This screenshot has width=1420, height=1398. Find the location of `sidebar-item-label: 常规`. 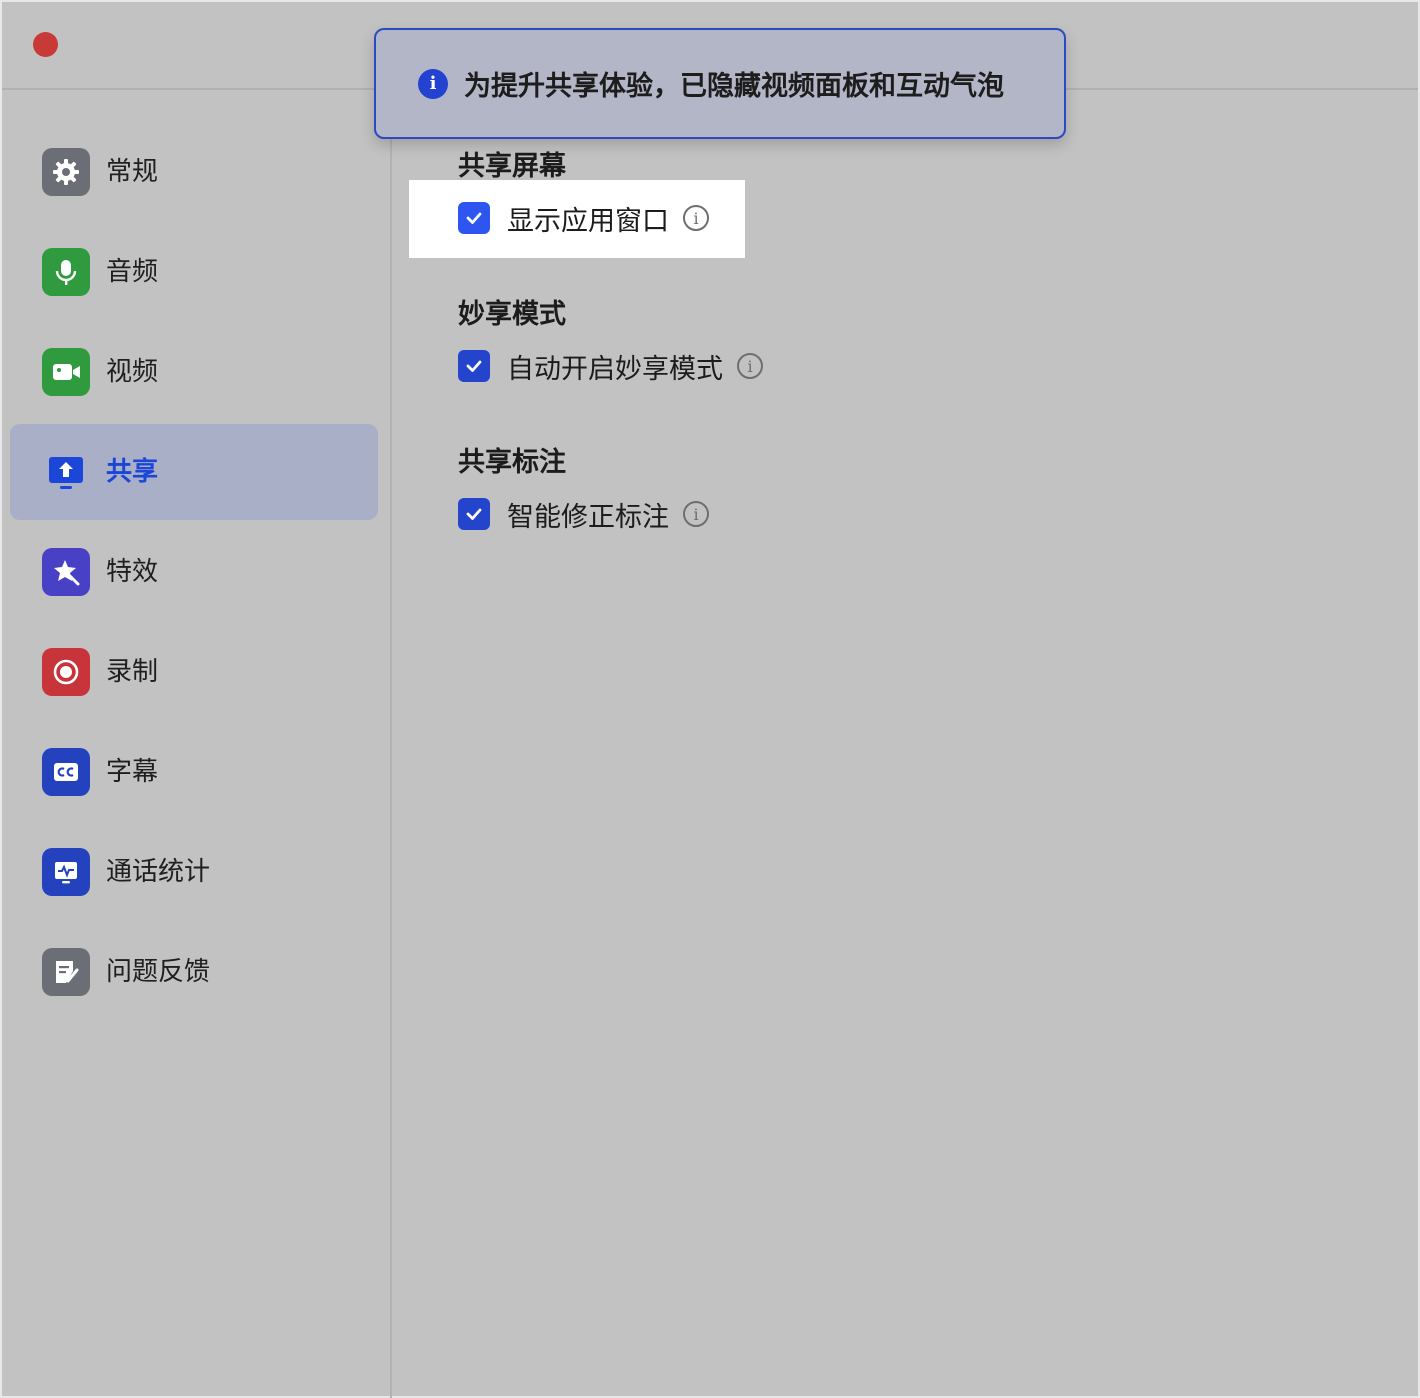

sidebar-item-label: 常规 is located at coordinates (132, 172).